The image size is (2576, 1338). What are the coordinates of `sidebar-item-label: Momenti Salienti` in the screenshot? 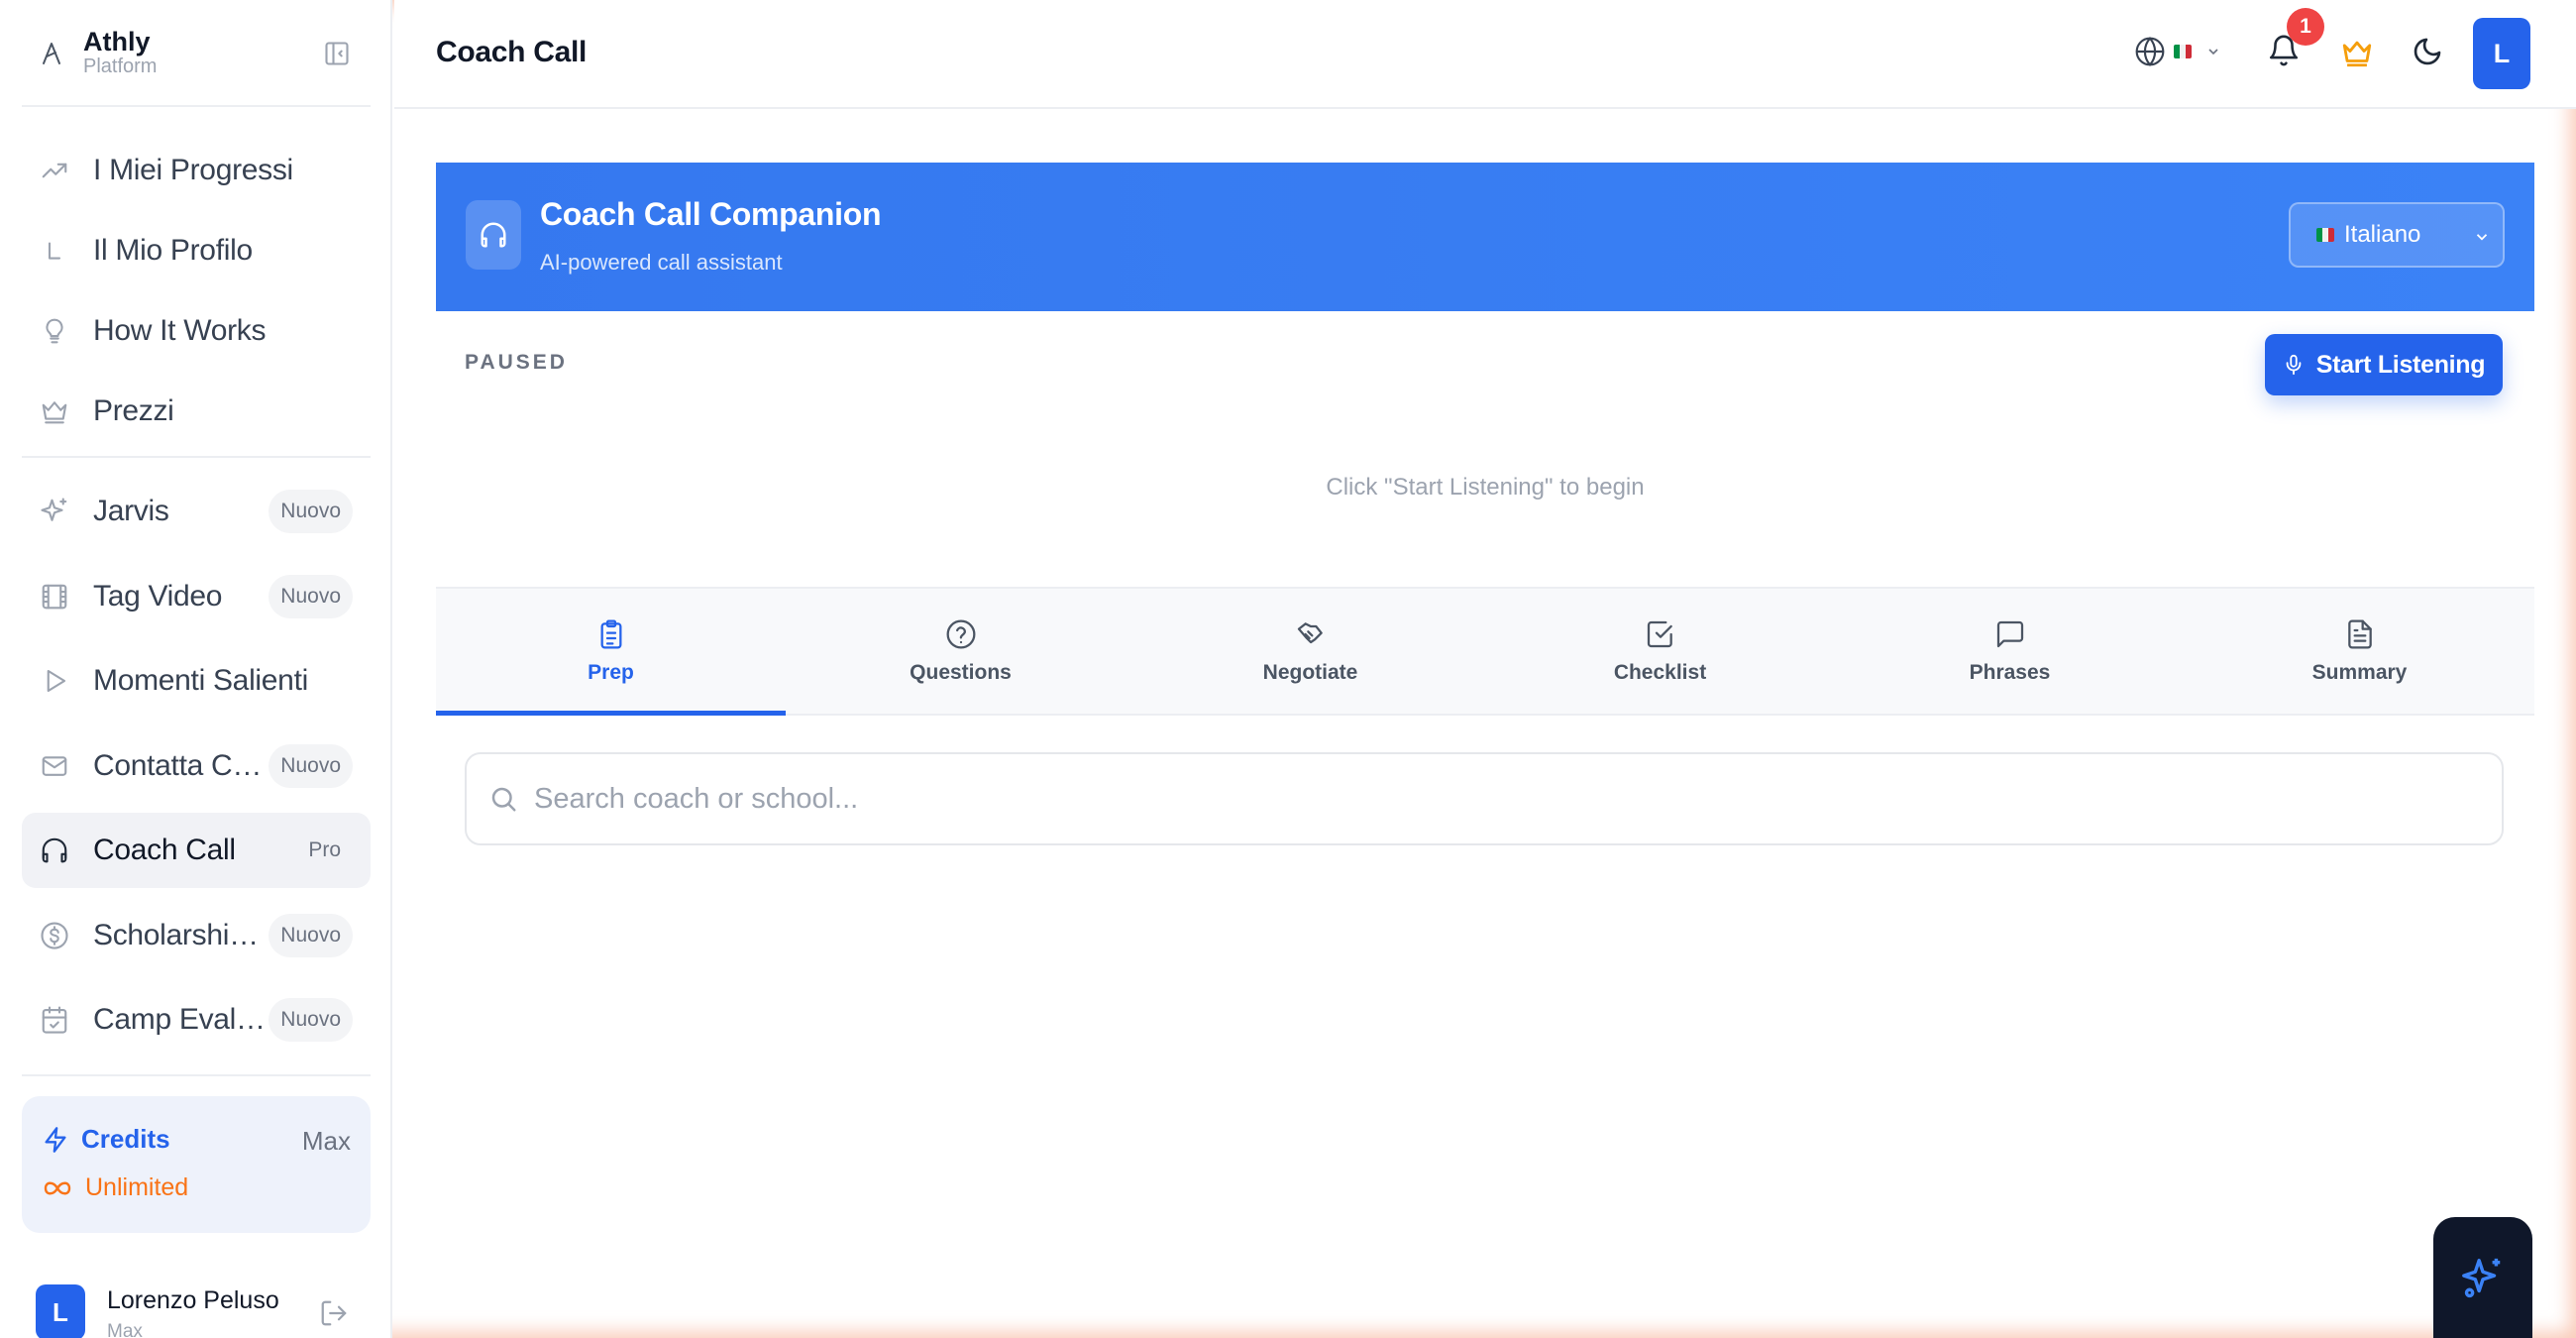 It's located at (200, 681).